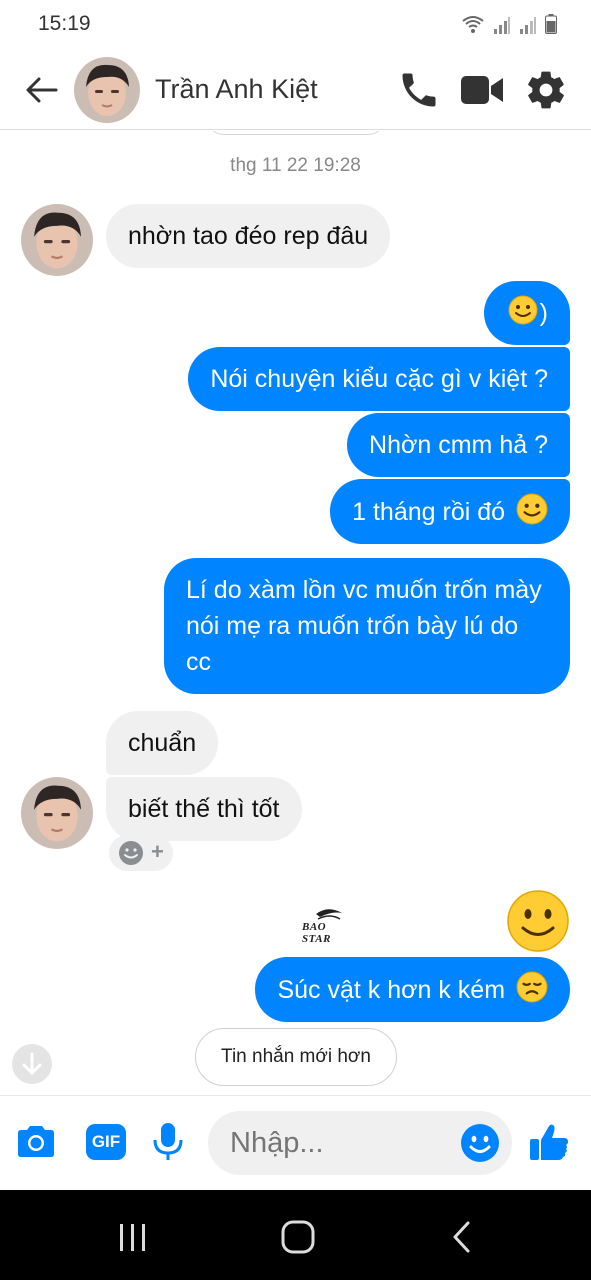 This screenshot has width=591, height=1280. Describe the element at coordinates (64, 23) in the screenshot. I see `status-time: 15:19` at that location.